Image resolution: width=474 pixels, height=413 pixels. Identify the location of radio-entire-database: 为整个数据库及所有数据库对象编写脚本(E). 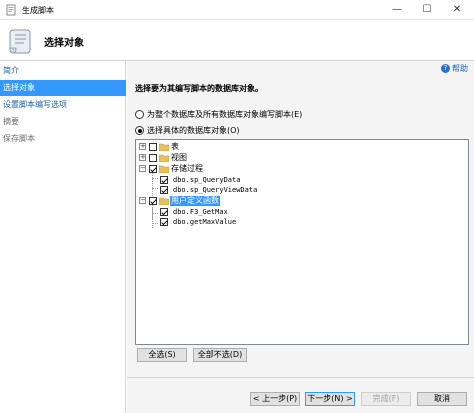
(218, 115).